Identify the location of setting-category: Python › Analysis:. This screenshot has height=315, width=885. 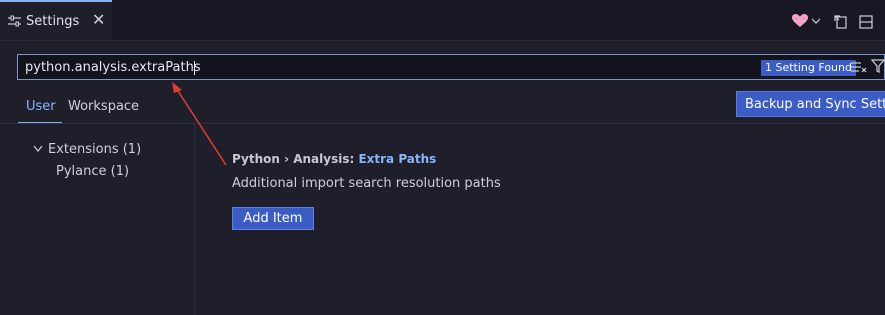
(295, 159).